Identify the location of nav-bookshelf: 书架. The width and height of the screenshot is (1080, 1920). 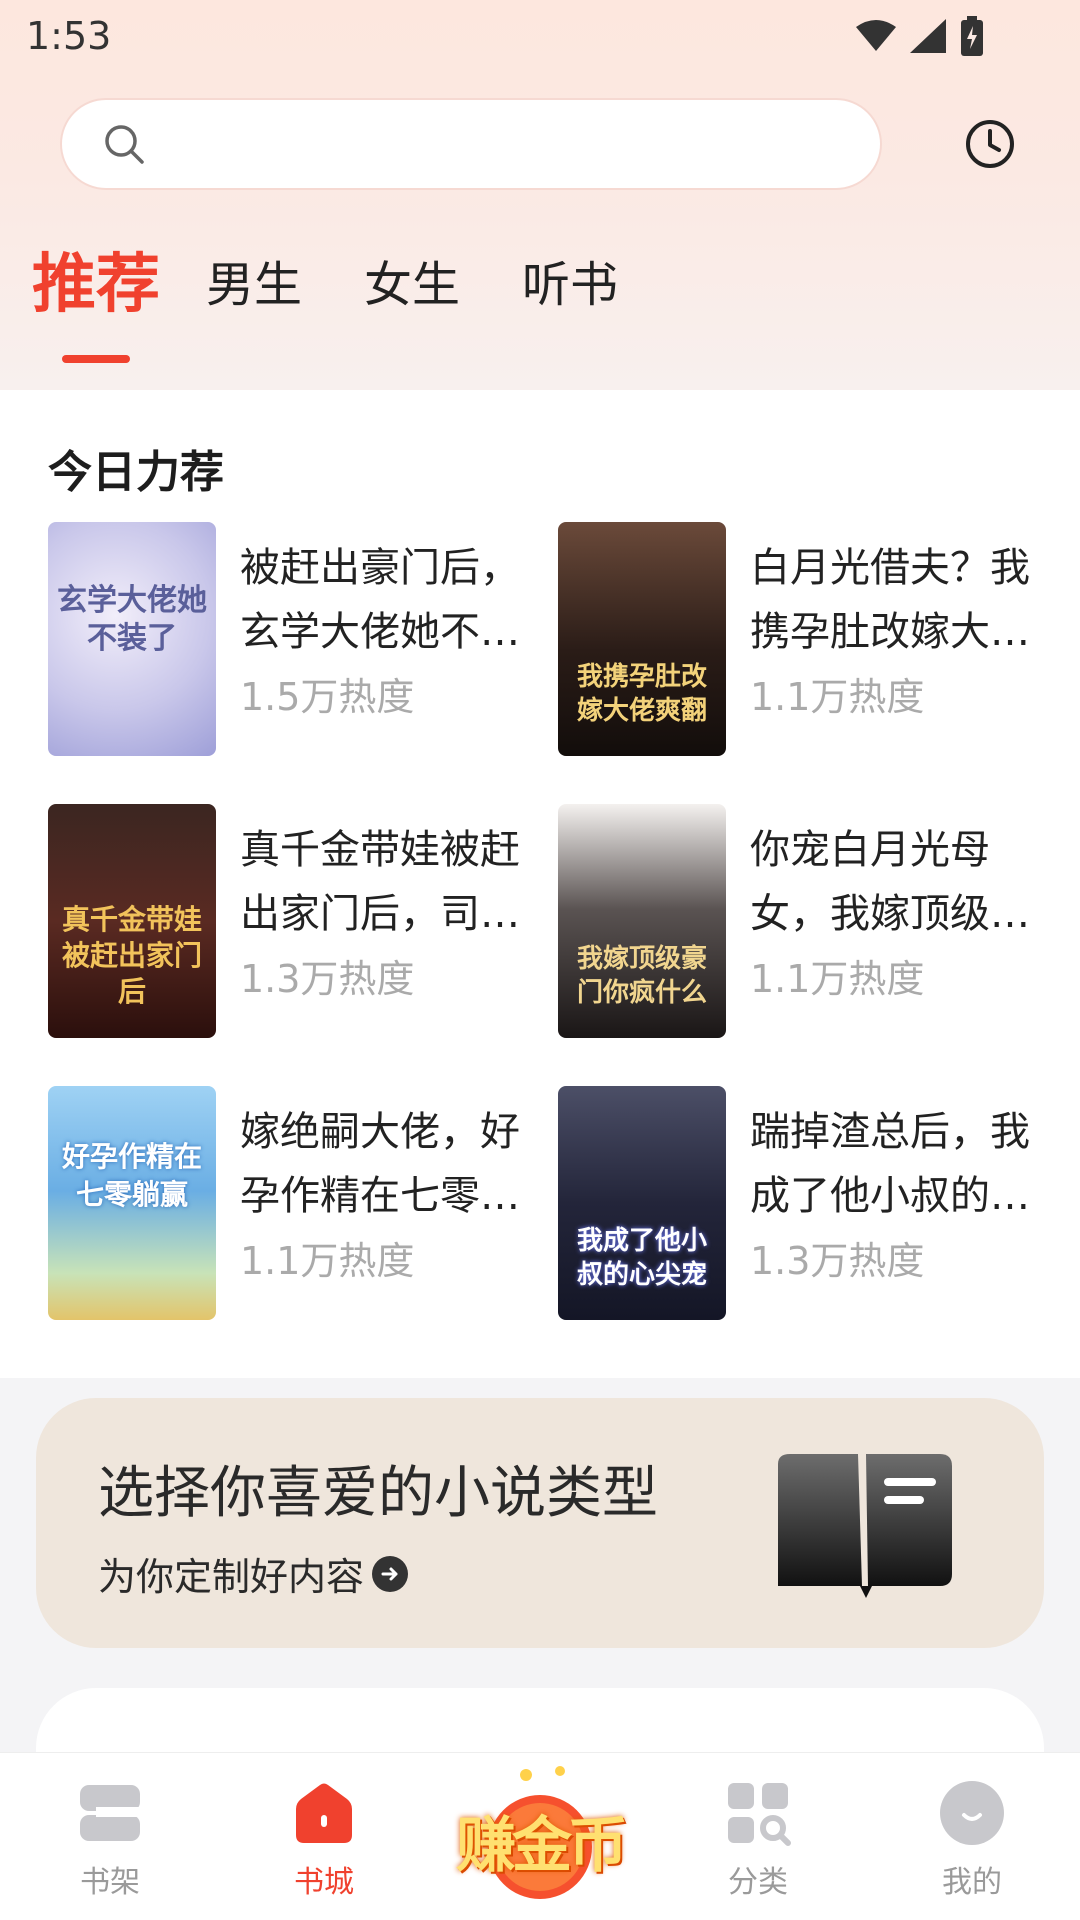
(110, 1840).